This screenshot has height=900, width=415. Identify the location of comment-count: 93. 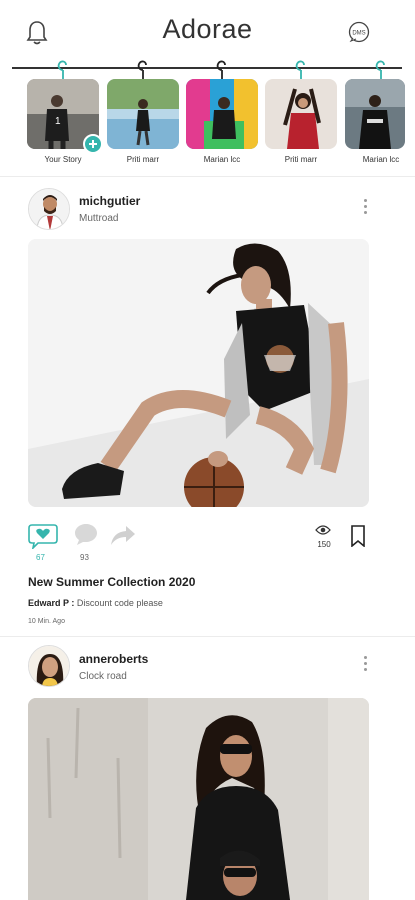
(84, 557).